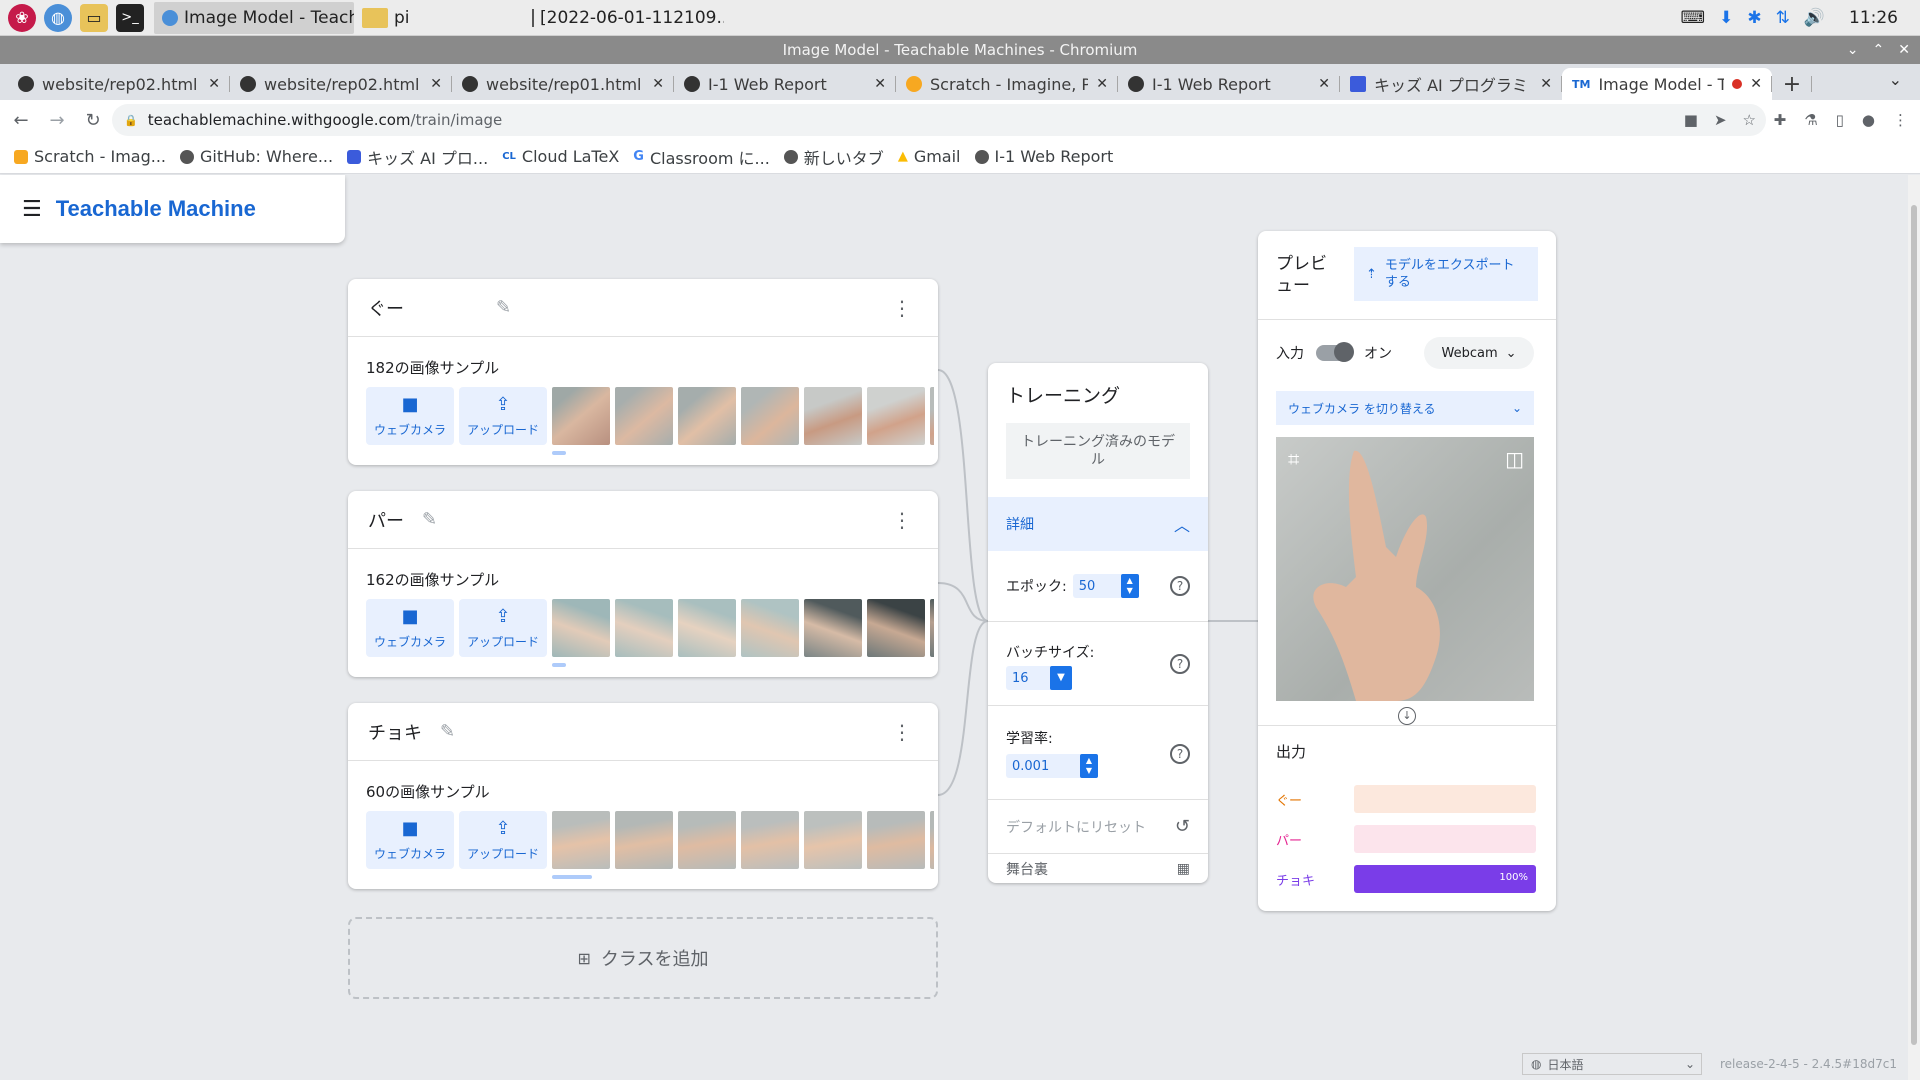 The image size is (1920, 1080). What do you see at coordinates (1479, 353) in the screenshot?
I see `source-select: Webcam ⌄` at bounding box center [1479, 353].